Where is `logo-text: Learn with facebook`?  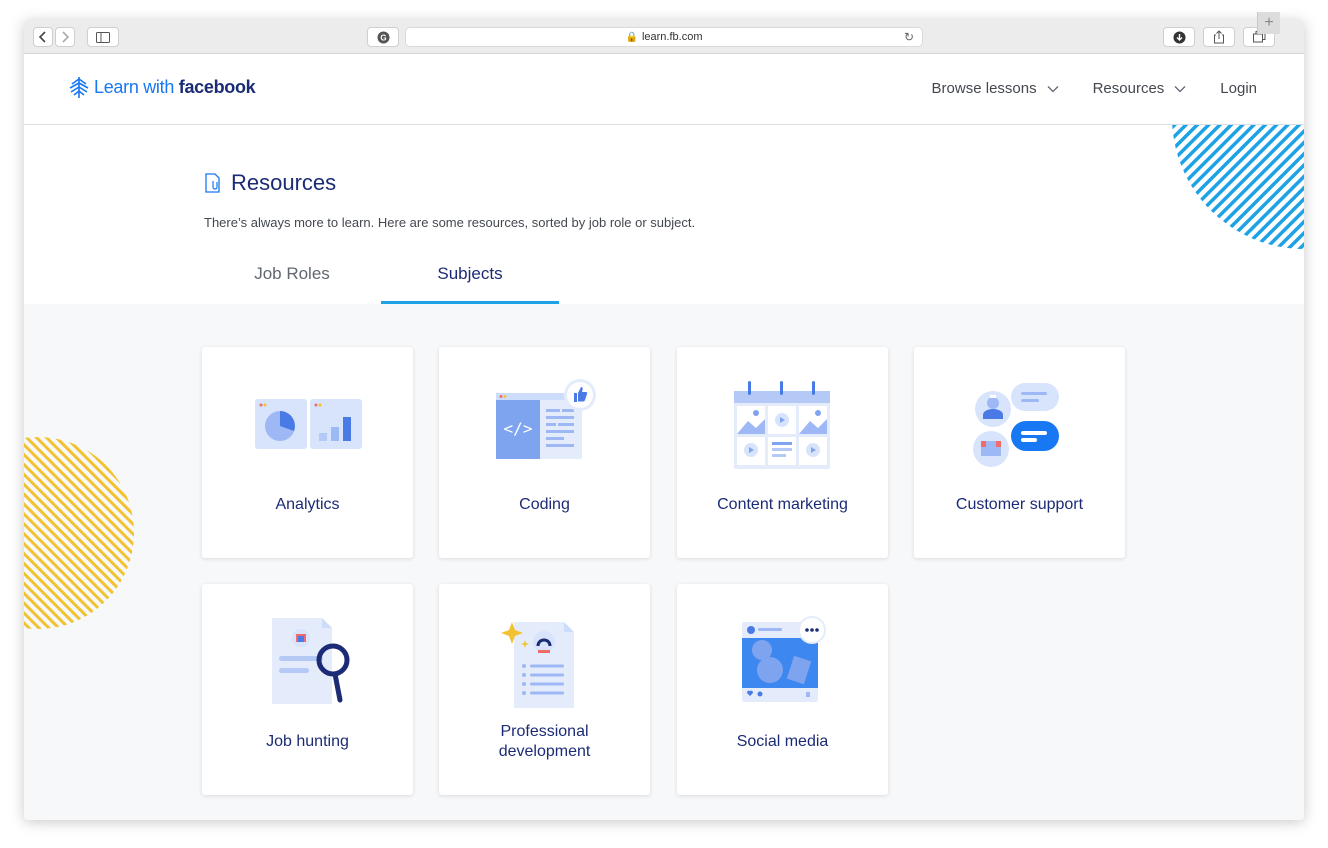
logo-text: Learn with facebook is located at coordinates (175, 87).